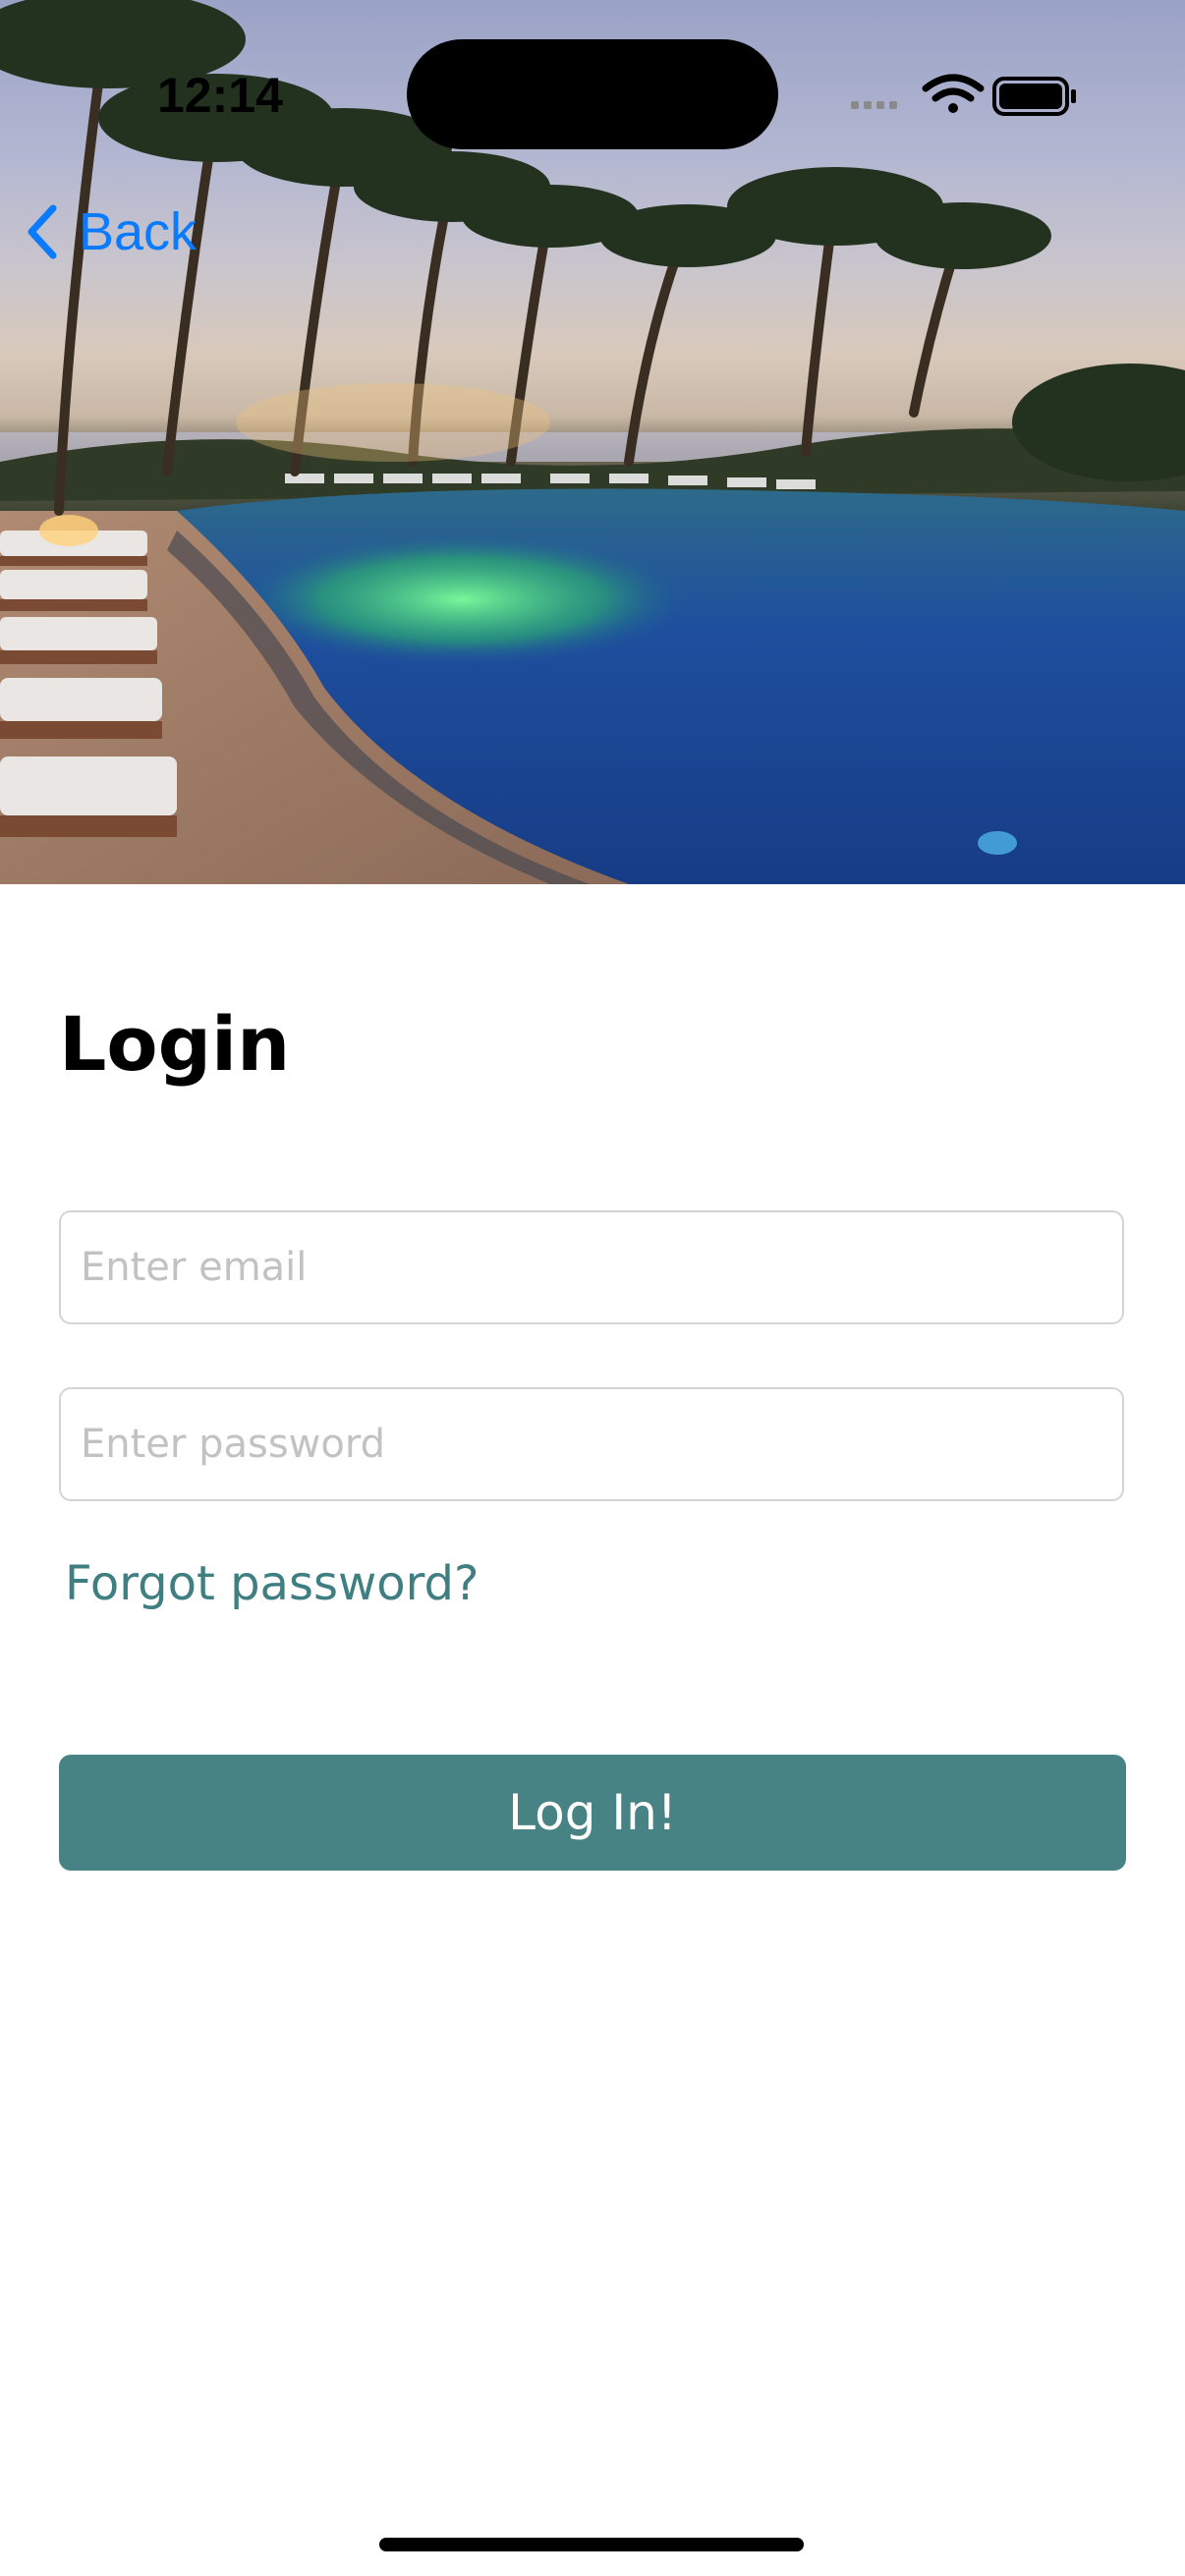  I want to click on email-field, so click(592, 1267).